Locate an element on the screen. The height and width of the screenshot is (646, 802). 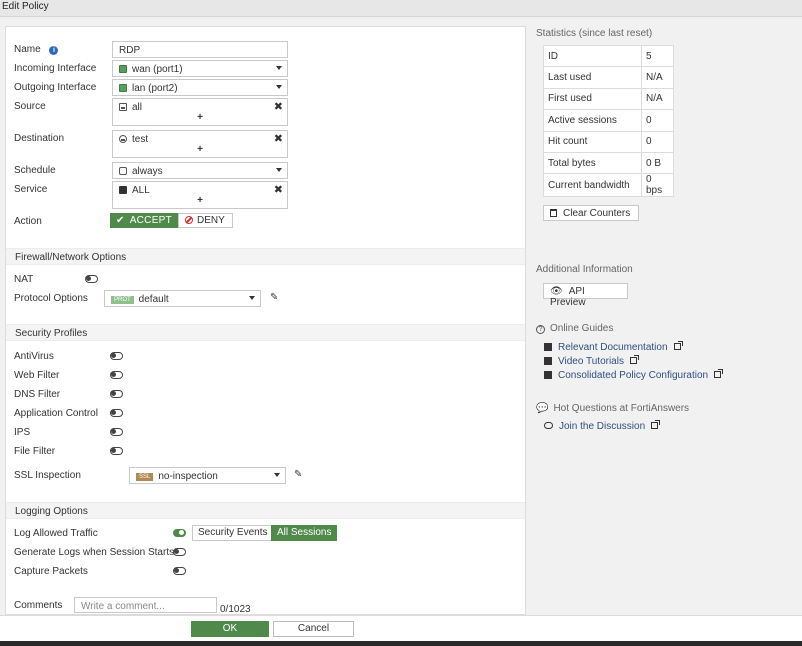
ips-toggle is located at coordinates (116, 432).